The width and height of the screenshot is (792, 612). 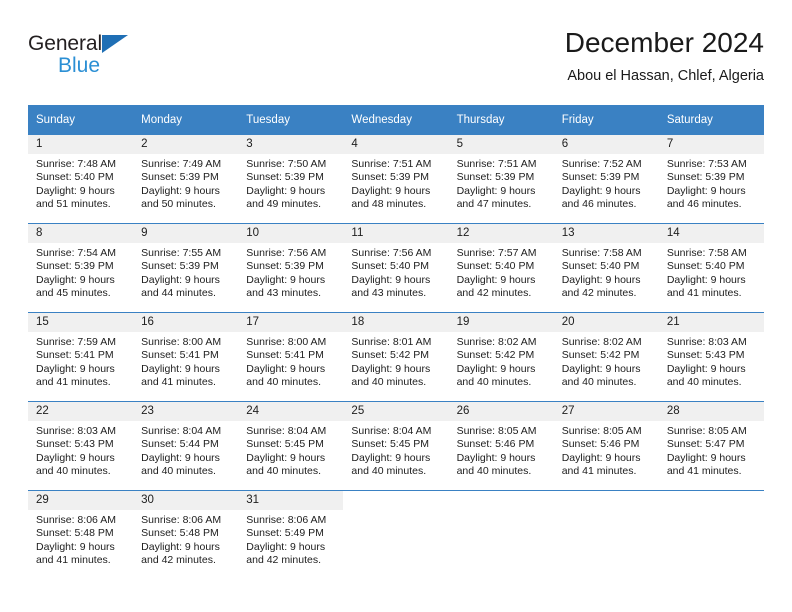 I want to click on day-number: 30, so click(x=186, y=500).